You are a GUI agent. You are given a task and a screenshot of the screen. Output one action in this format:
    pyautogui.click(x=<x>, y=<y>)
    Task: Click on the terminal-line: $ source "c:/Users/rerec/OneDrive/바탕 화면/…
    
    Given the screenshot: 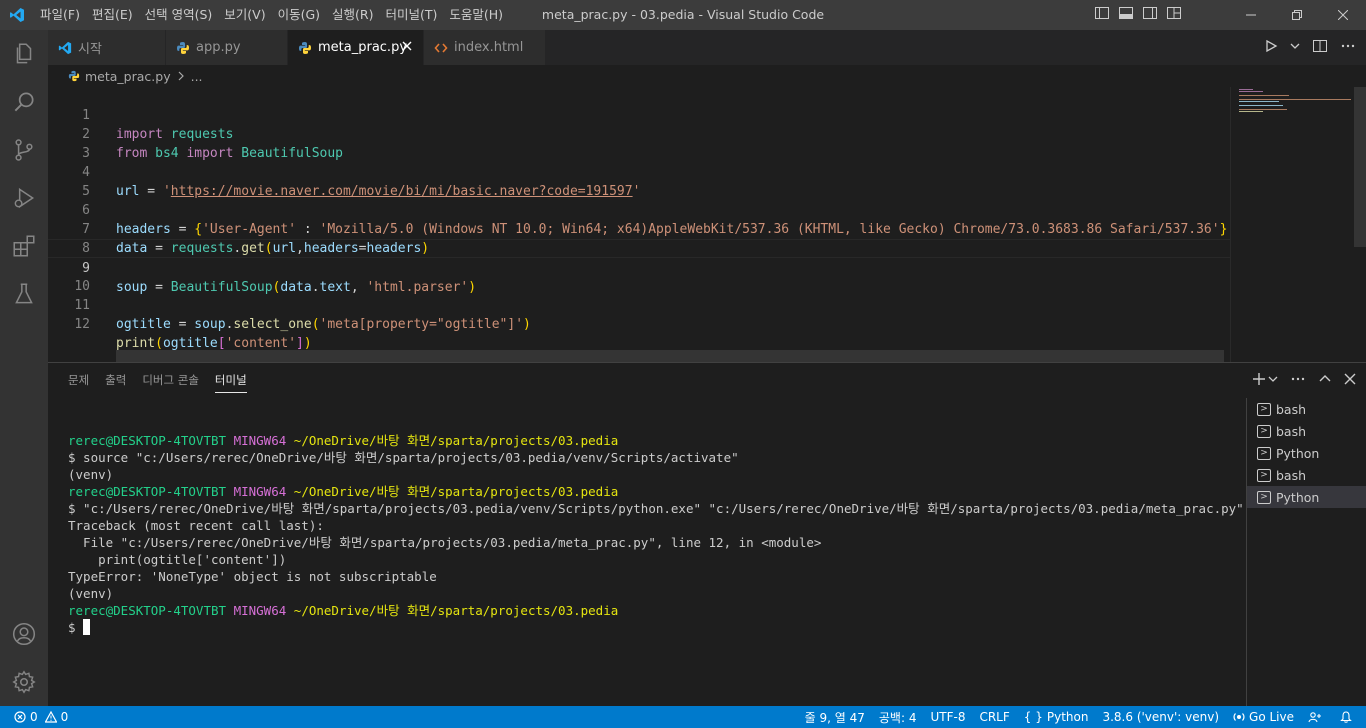 What is the action you would take?
    pyautogui.click(x=403, y=457)
    